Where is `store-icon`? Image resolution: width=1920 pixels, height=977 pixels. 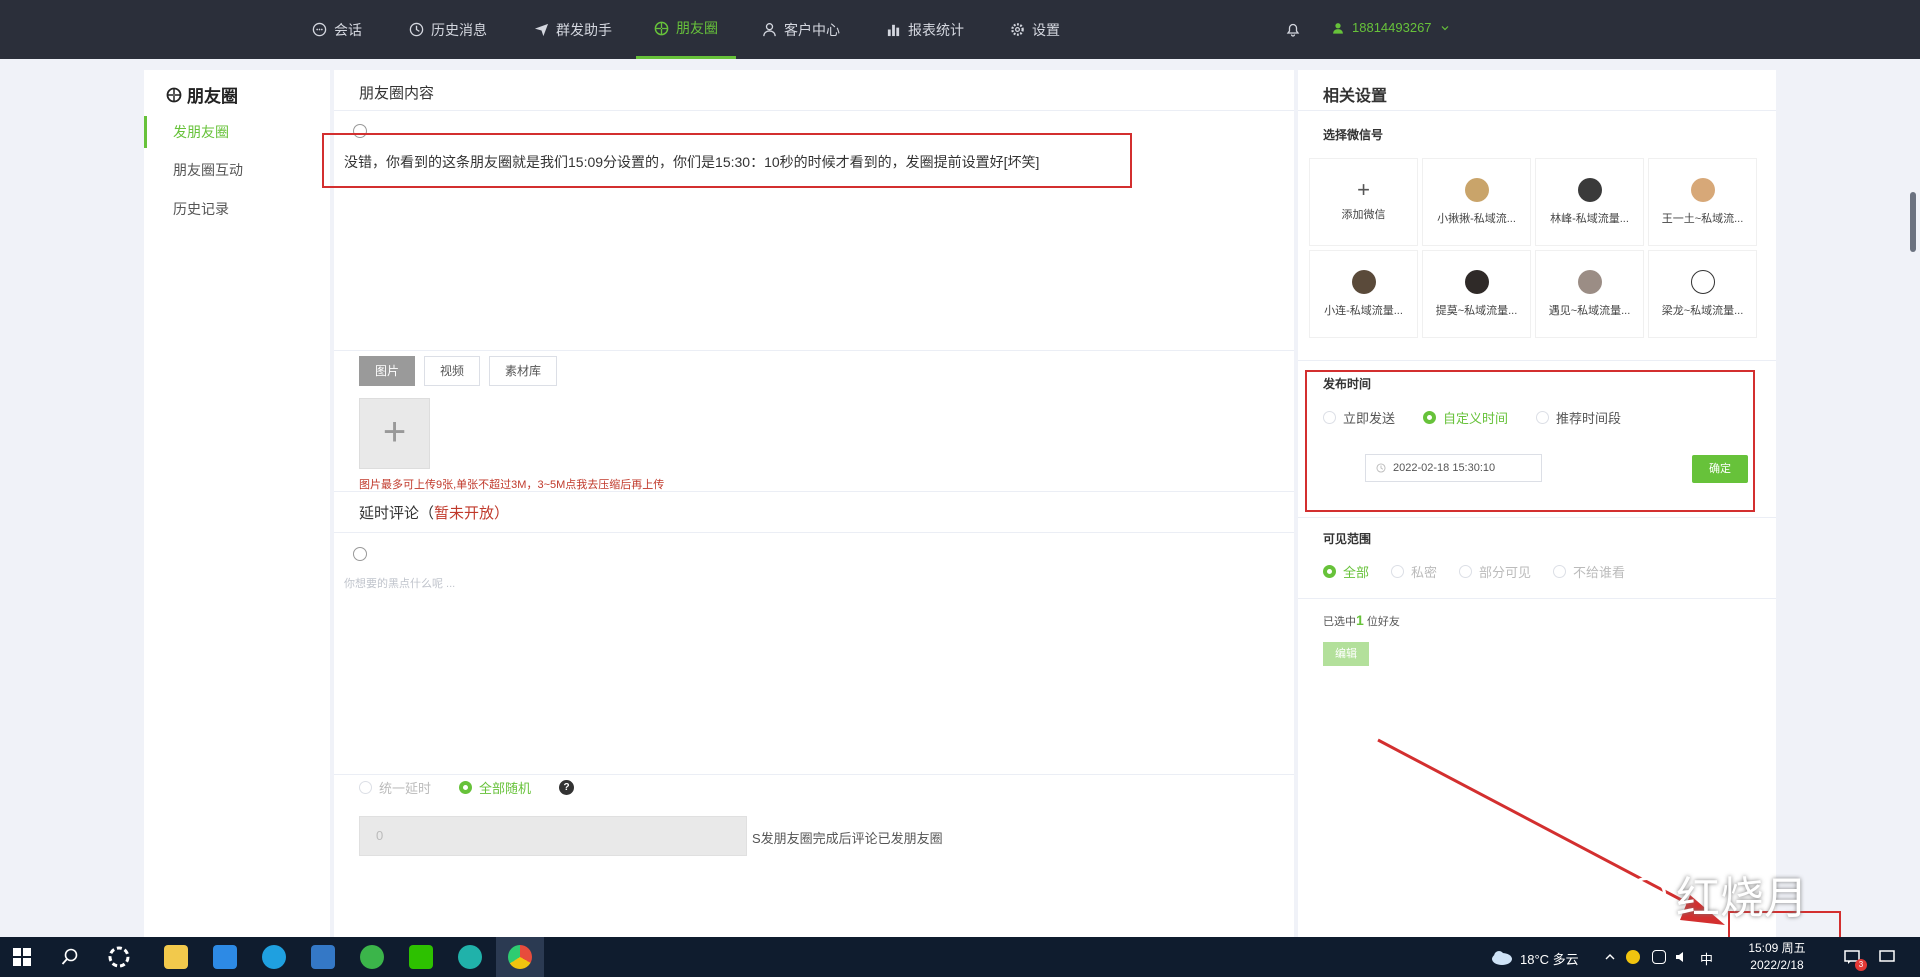
store-icon is located at coordinates (323, 957).